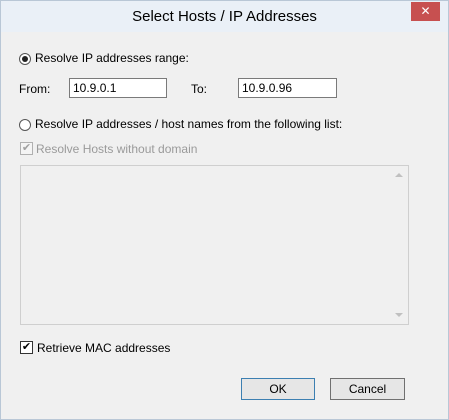 This screenshot has width=449, height=420. Describe the element at coordinates (112, 58) in the screenshot. I see `range-radio-label: Resolve IP addresses range:` at that location.